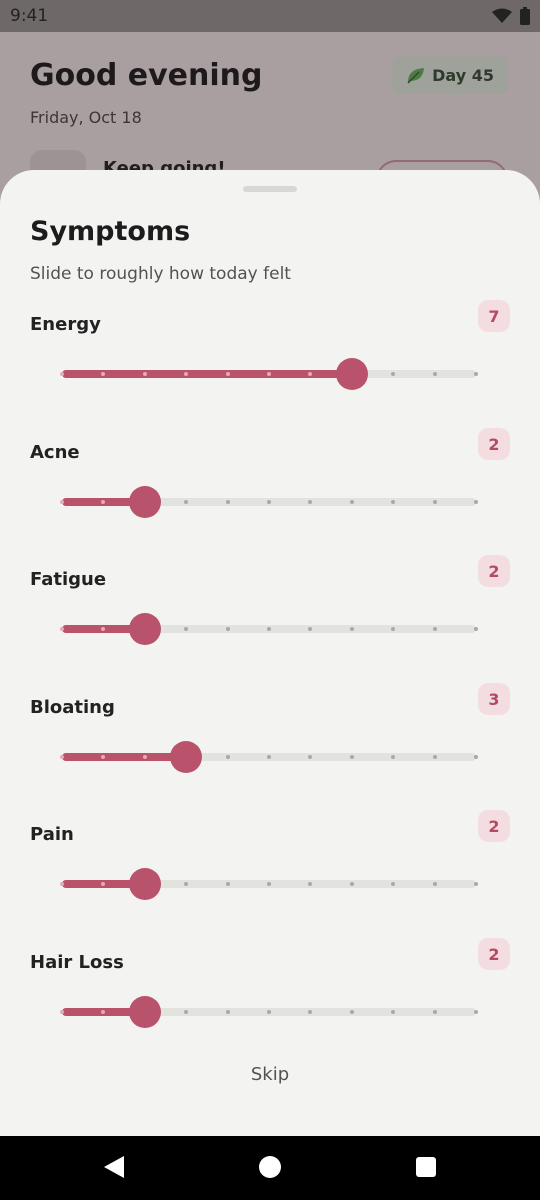  I want to click on pain-slider, so click(269, 884).